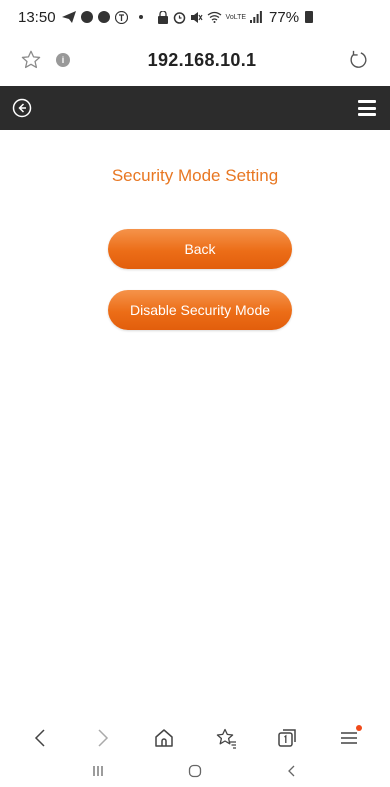  I want to click on status-time: 13:50, so click(37, 17).